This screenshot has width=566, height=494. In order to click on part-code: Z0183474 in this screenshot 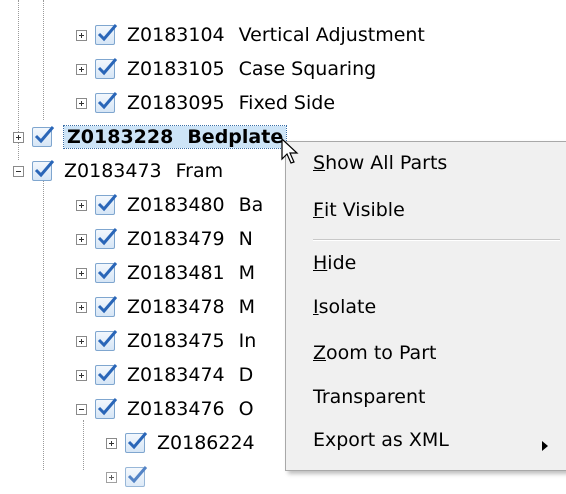, I will do `click(176, 375)`.